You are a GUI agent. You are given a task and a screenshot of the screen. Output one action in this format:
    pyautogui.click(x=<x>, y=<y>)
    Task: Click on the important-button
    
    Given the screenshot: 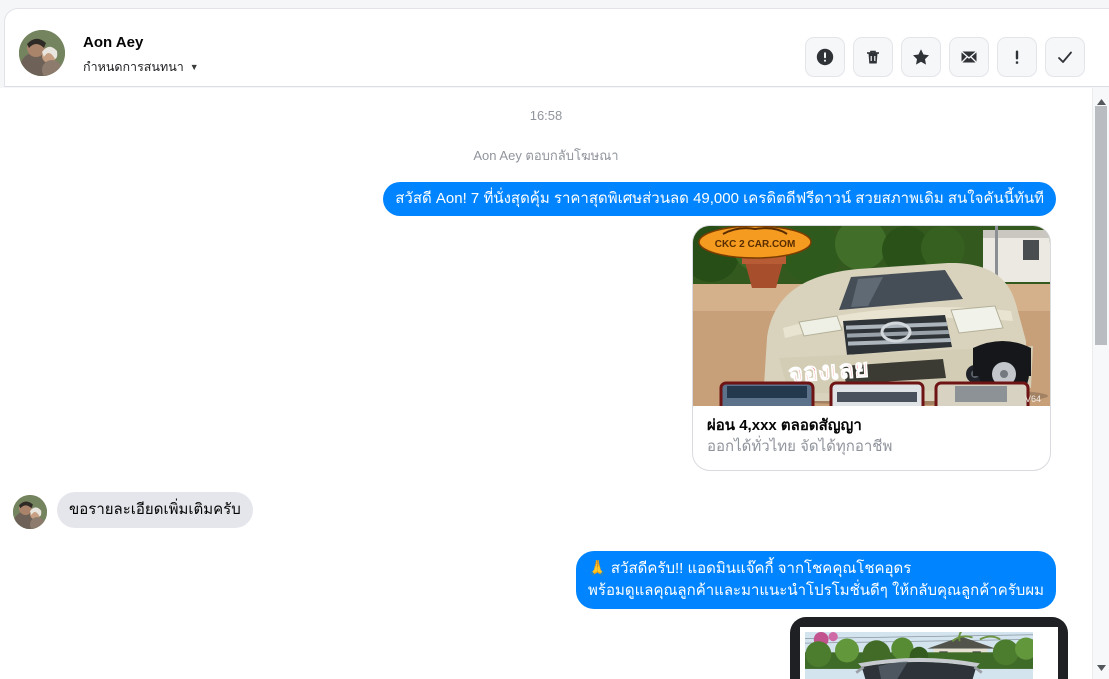 What is the action you would take?
    pyautogui.click(x=1017, y=57)
    